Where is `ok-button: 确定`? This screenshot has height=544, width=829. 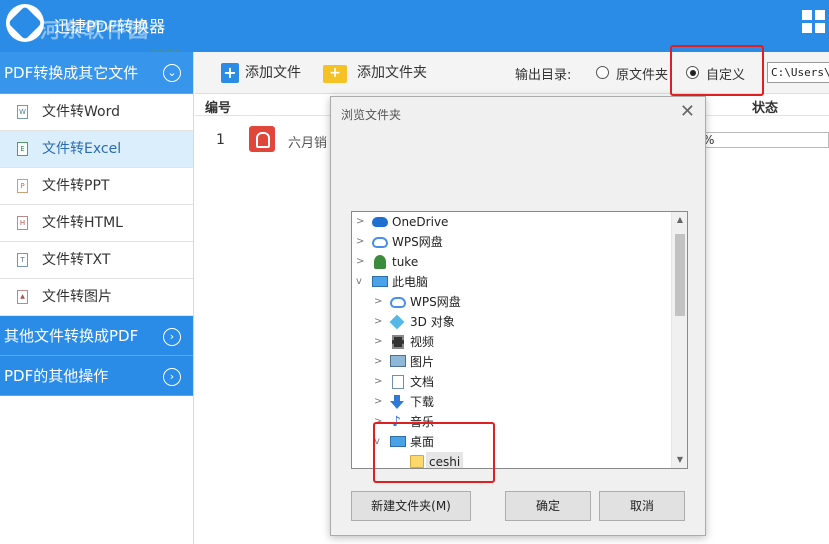 ok-button: 确定 is located at coordinates (548, 506).